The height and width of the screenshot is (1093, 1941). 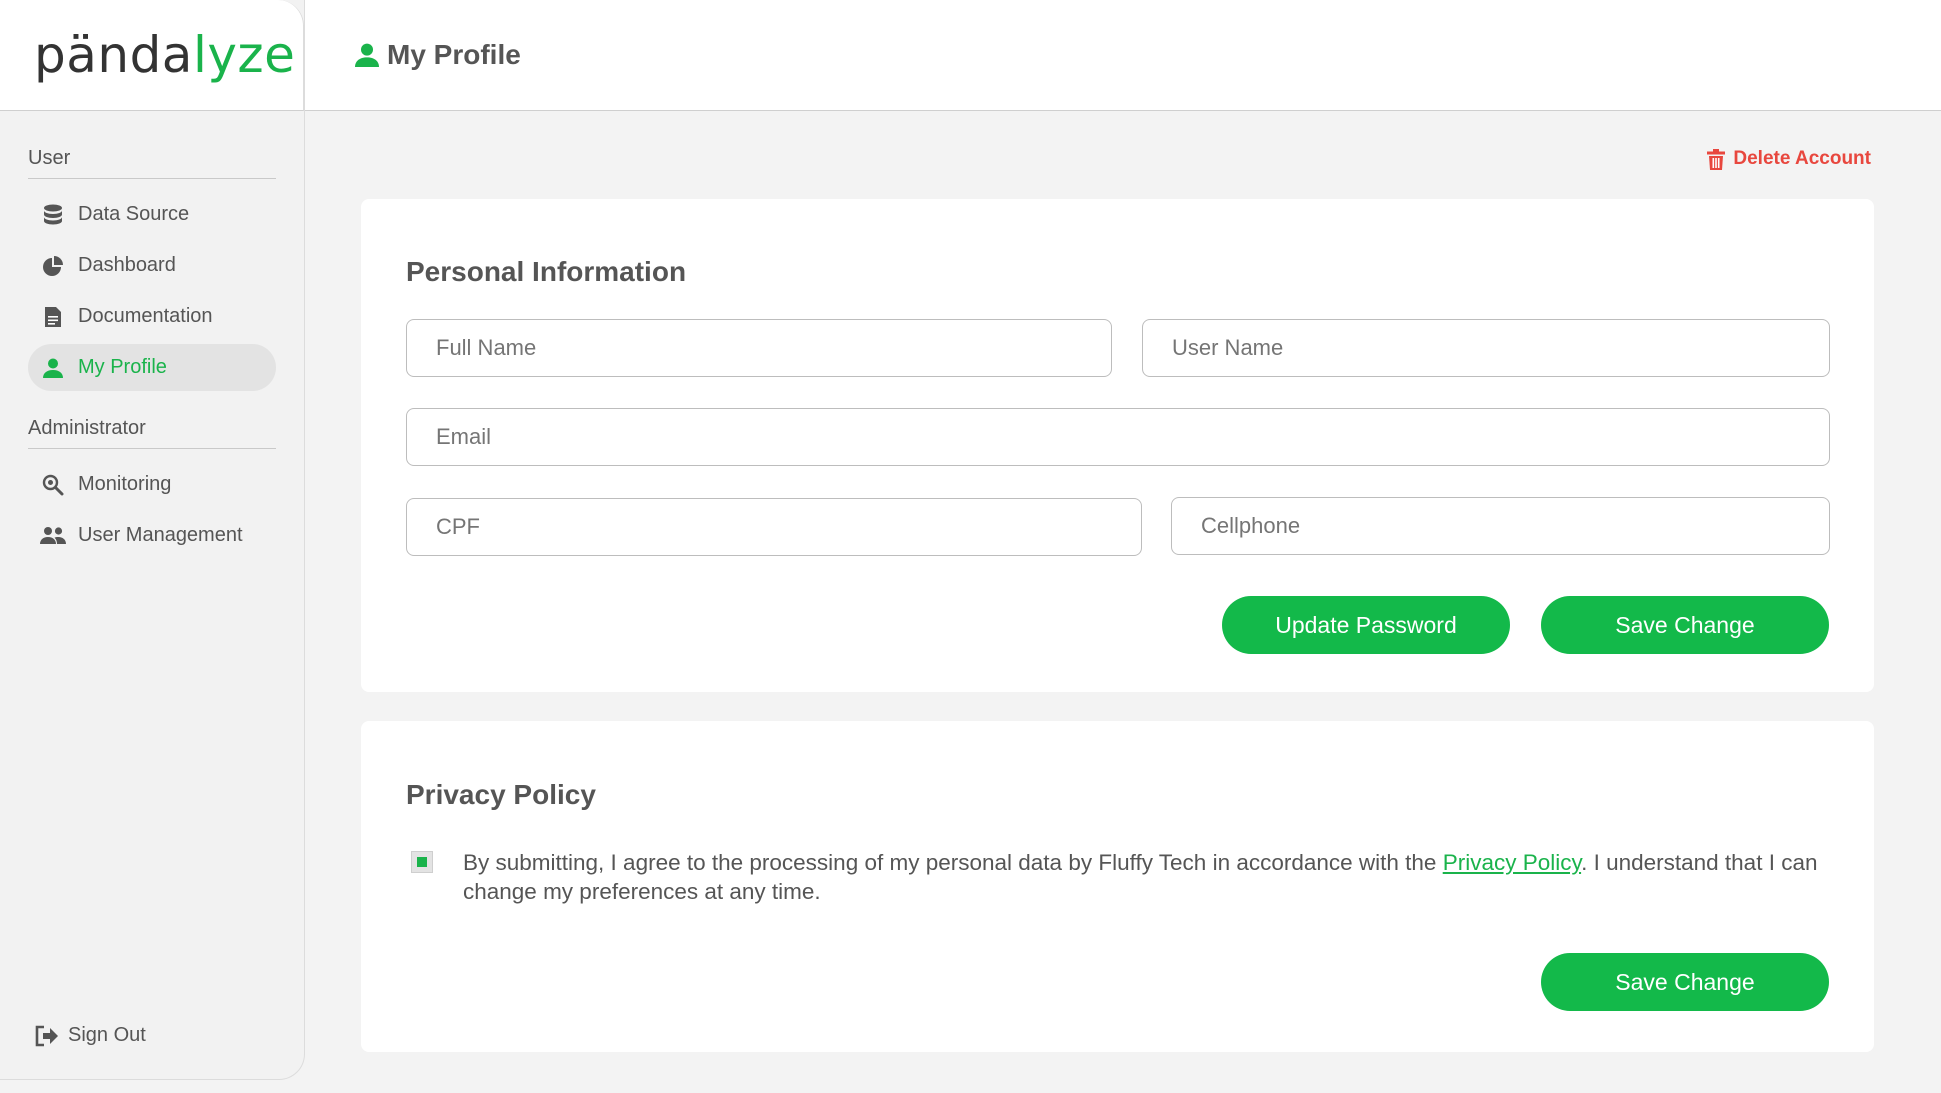 I want to click on users-icon, so click(x=53, y=536).